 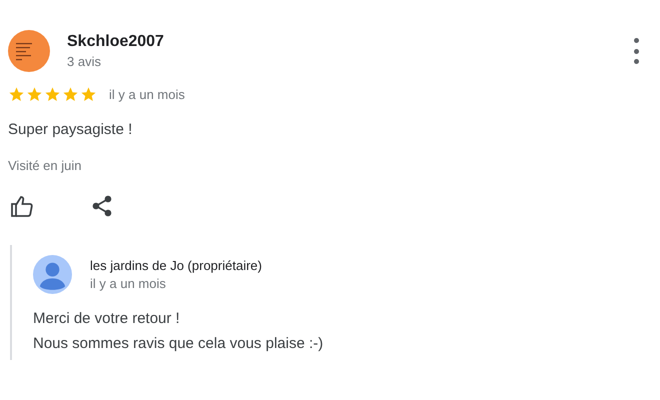 What do you see at coordinates (176, 265) in the screenshot?
I see `owner-name: les jardins de Jo (propriétaire)` at bounding box center [176, 265].